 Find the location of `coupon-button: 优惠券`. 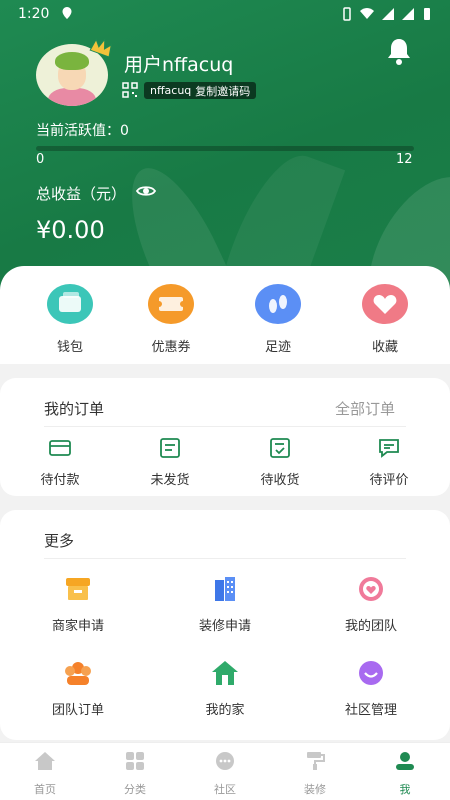

coupon-button: 优惠券 is located at coordinates (171, 319).